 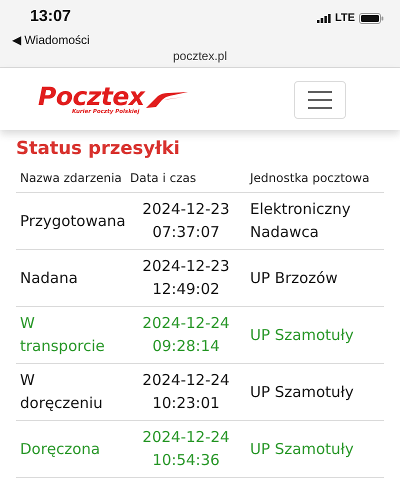 What do you see at coordinates (186, 232) in the screenshot?
I see `time-text: 07:37:07` at bounding box center [186, 232].